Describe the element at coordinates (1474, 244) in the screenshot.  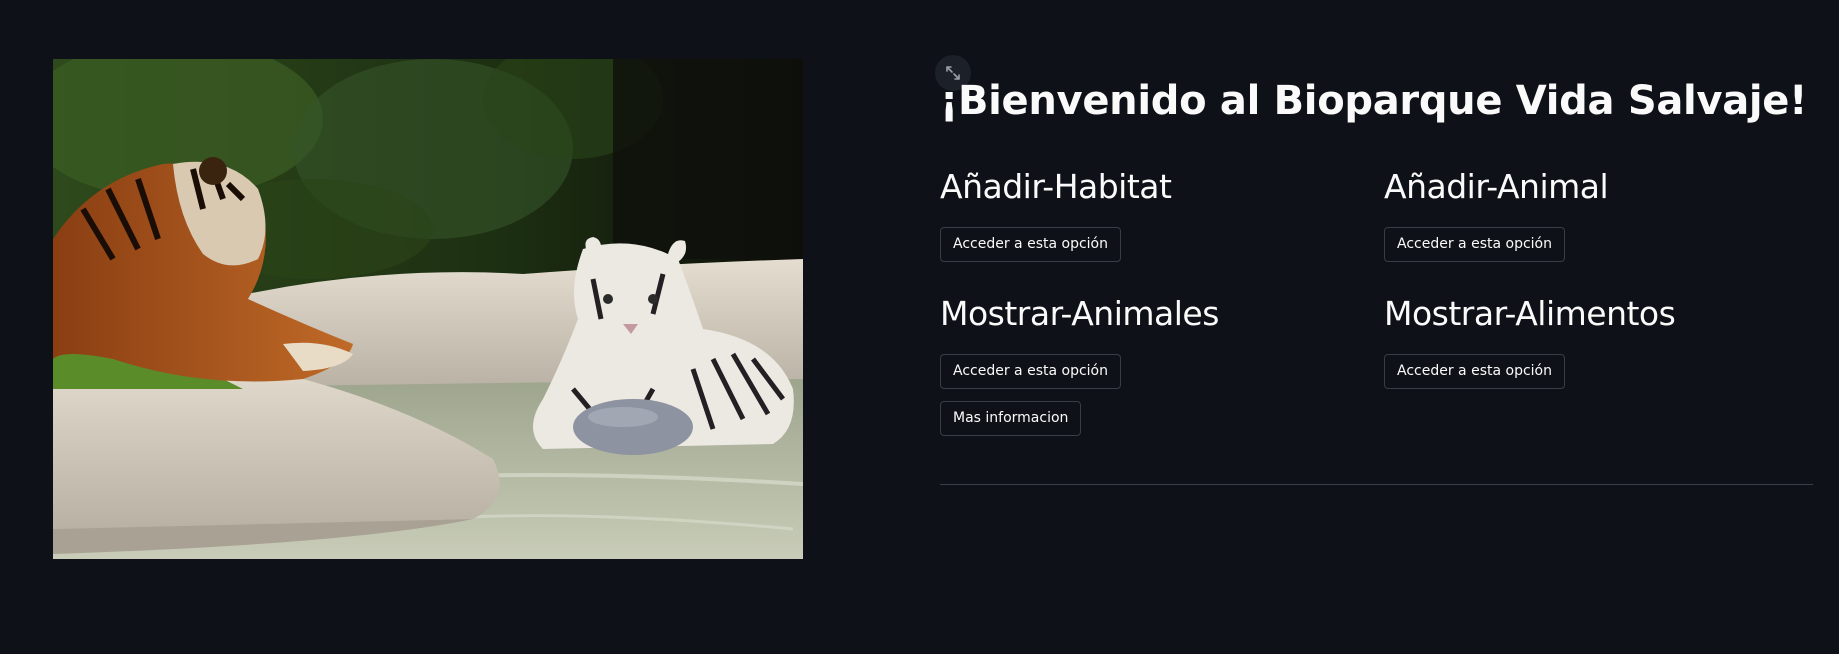
I see `access-add-animal-button: Acceder a esta opción` at that location.